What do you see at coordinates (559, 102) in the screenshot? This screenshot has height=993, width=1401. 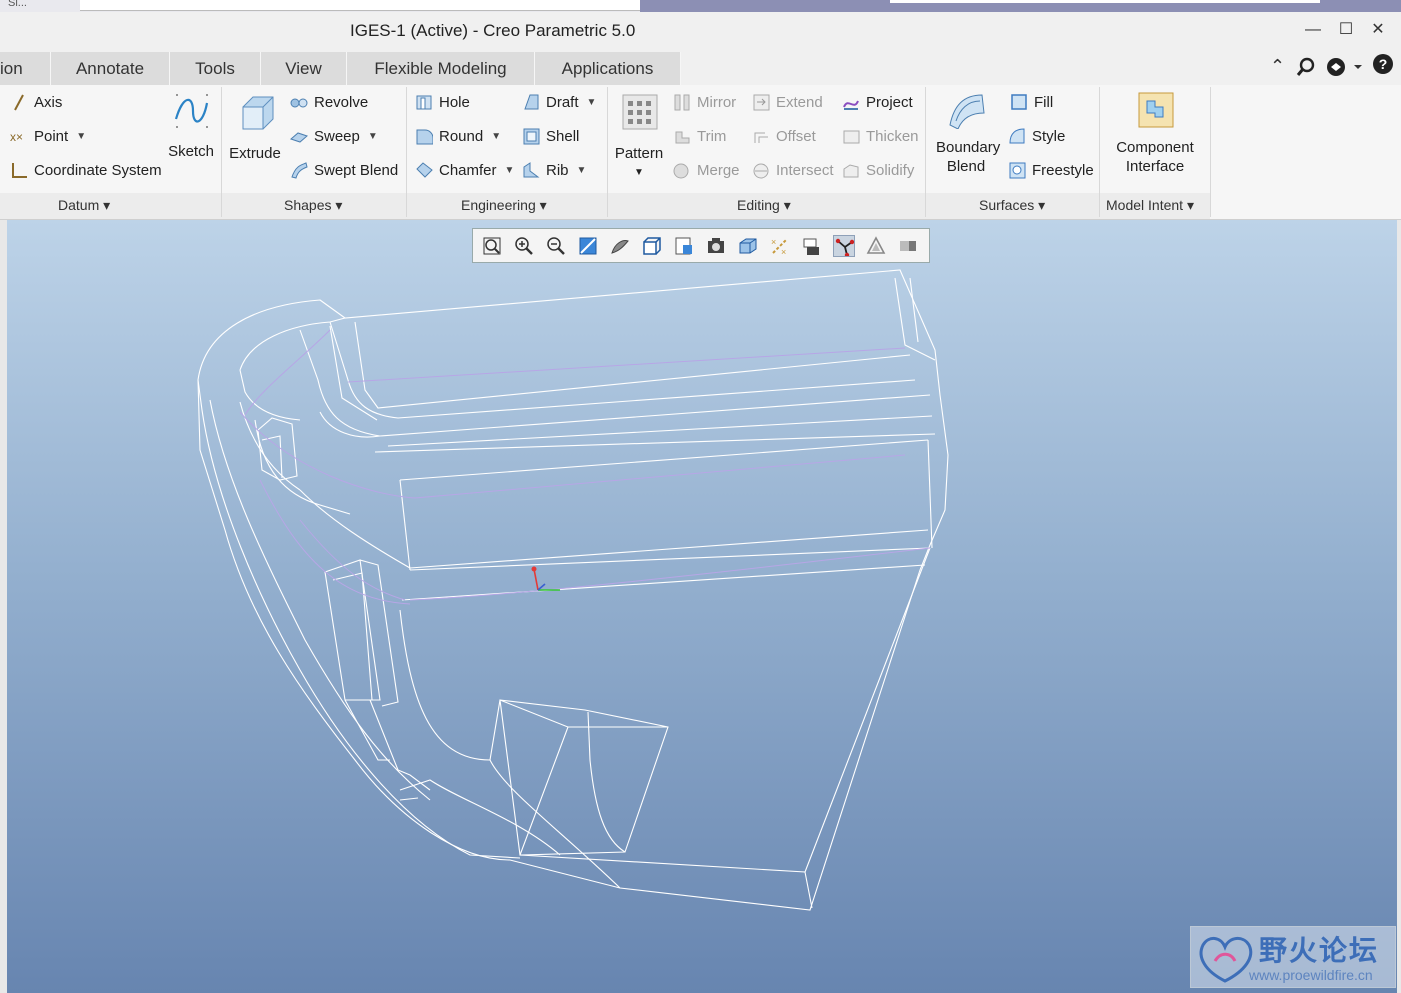 I see `draft-button: Draft ▼` at bounding box center [559, 102].